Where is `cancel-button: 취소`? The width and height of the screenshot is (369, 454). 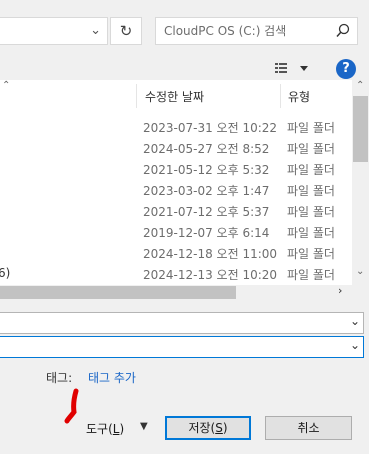 cancel-button: 취소 is located at coordinates (308, 428).